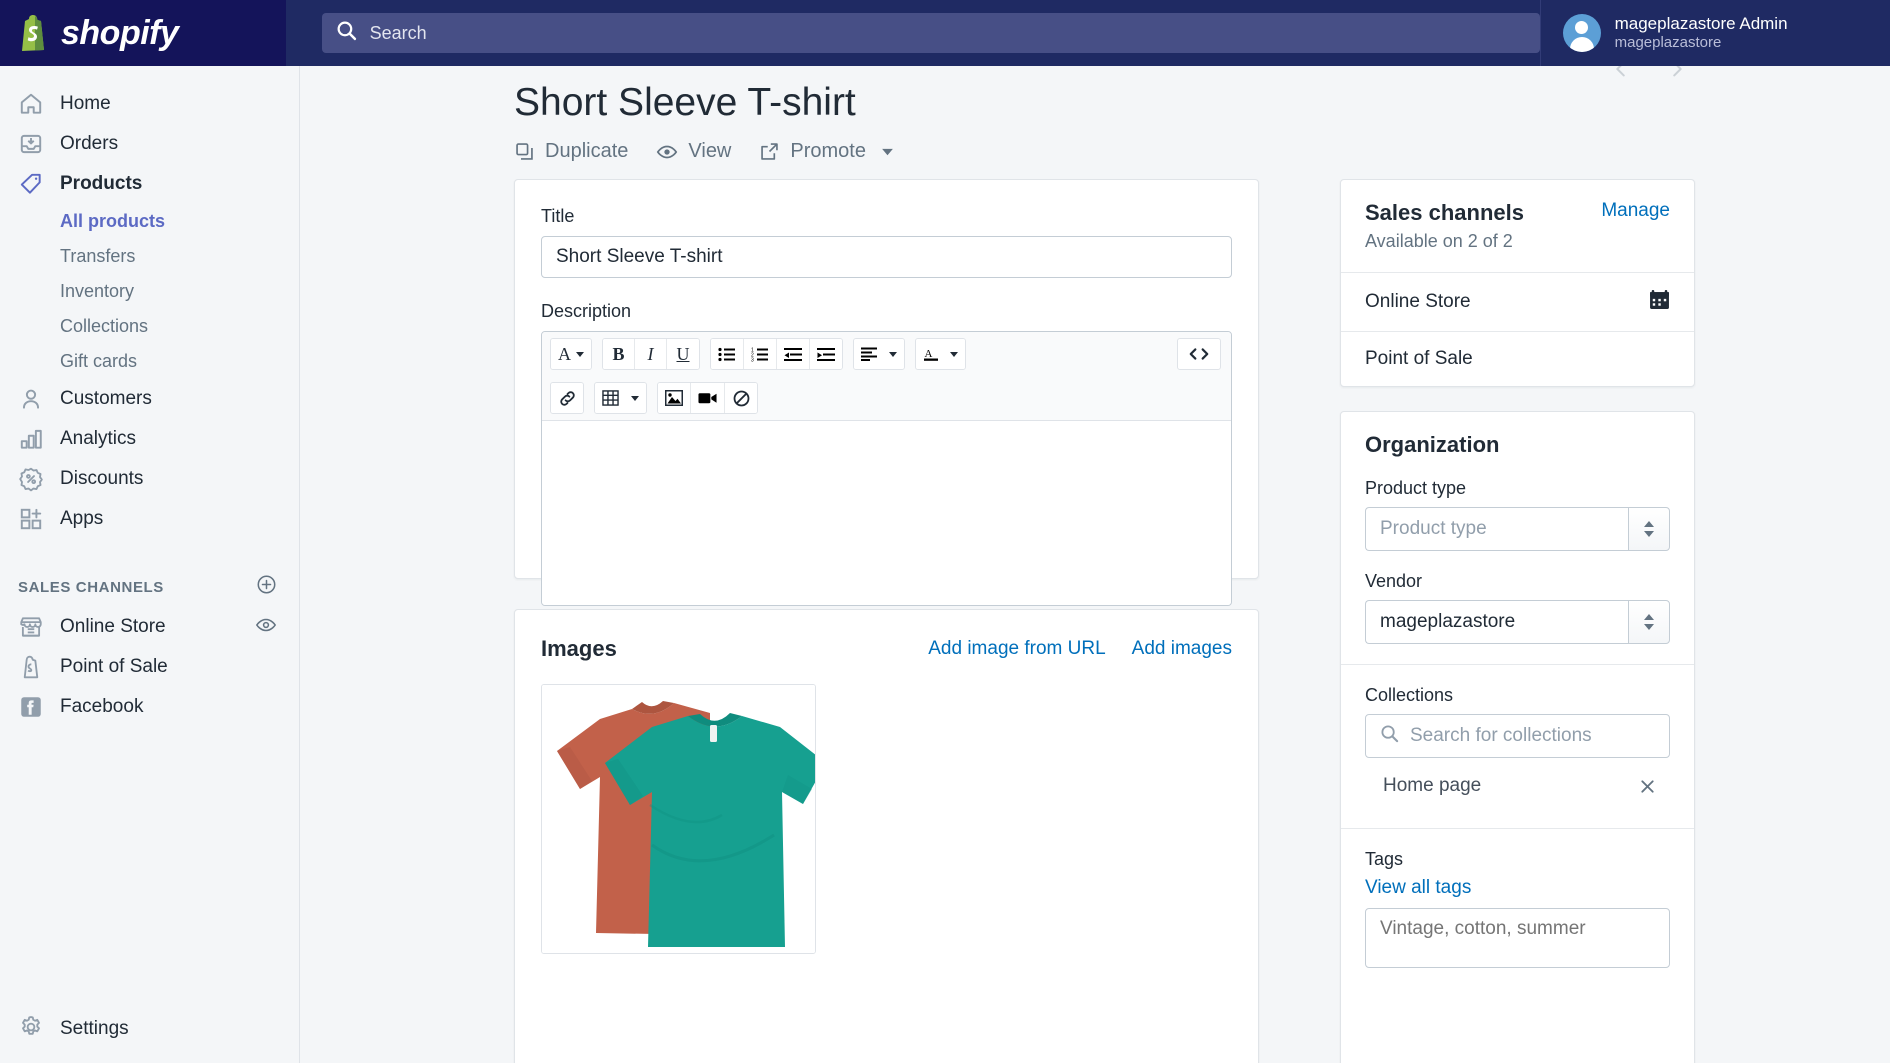 Image resolution: width=1890 pixels, height=1063 pixels. Describe the element at coordinates (760, 354) in the screenshot. I see `numbered-list-icon: 123` at that location.